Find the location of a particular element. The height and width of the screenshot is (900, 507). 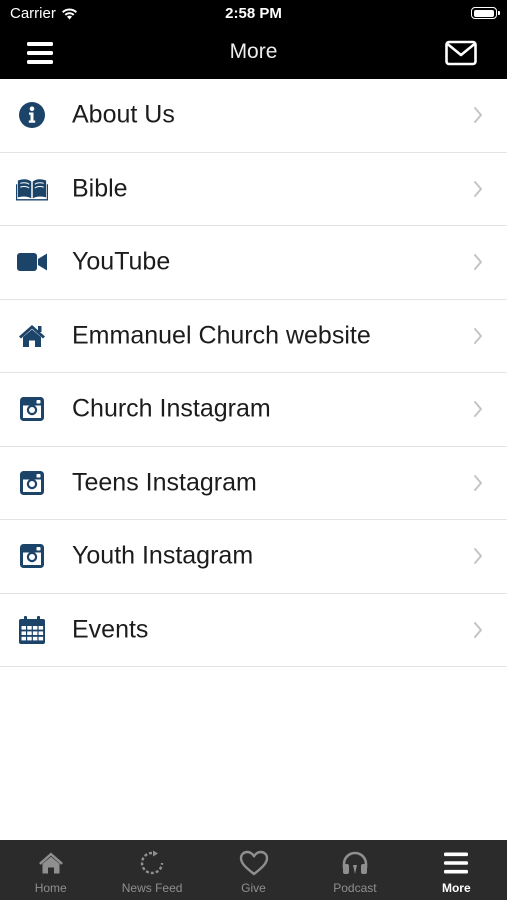

tab-podcast: Podcast is located at coordinates (354, 870).